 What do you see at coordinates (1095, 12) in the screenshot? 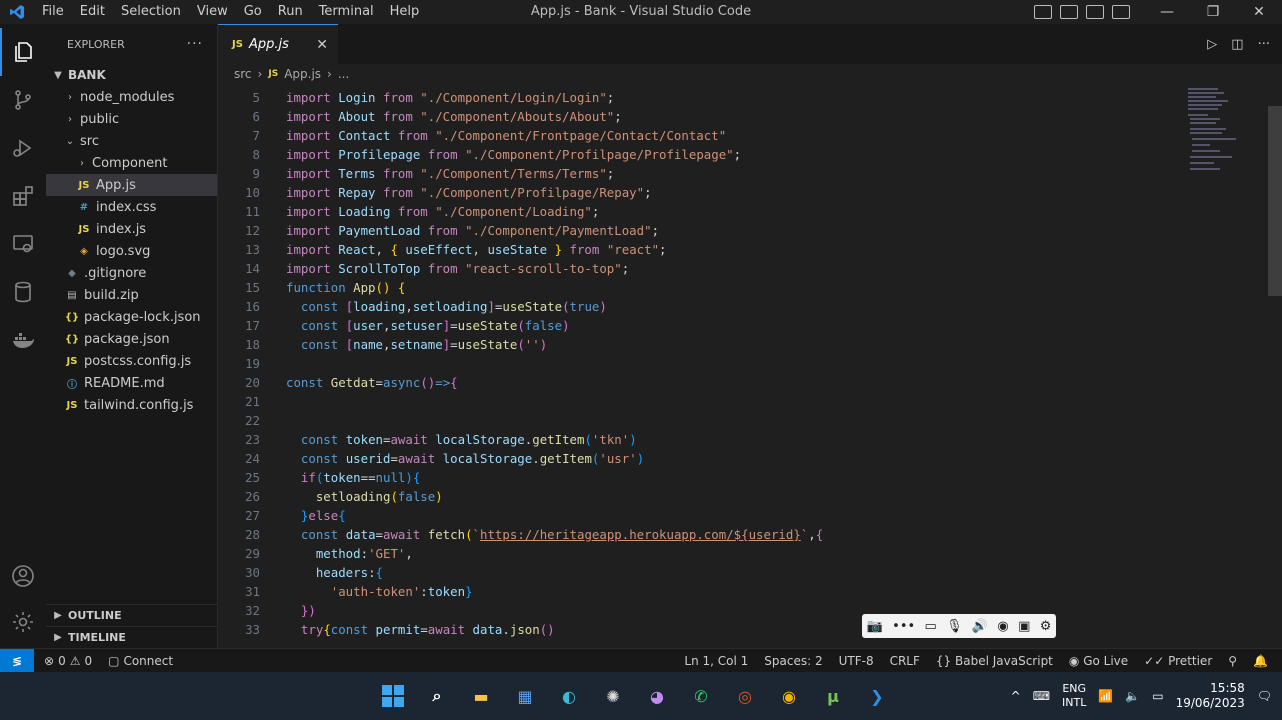
I see `toggle-secondary-sidebar-icon` at bounding box center [1095, 12].